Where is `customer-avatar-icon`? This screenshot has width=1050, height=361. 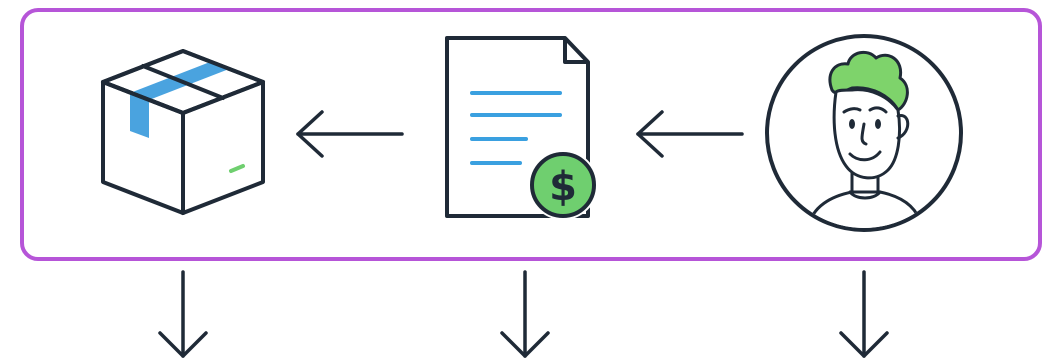 customer-avatar-icon is located at coordinates (864, 133).